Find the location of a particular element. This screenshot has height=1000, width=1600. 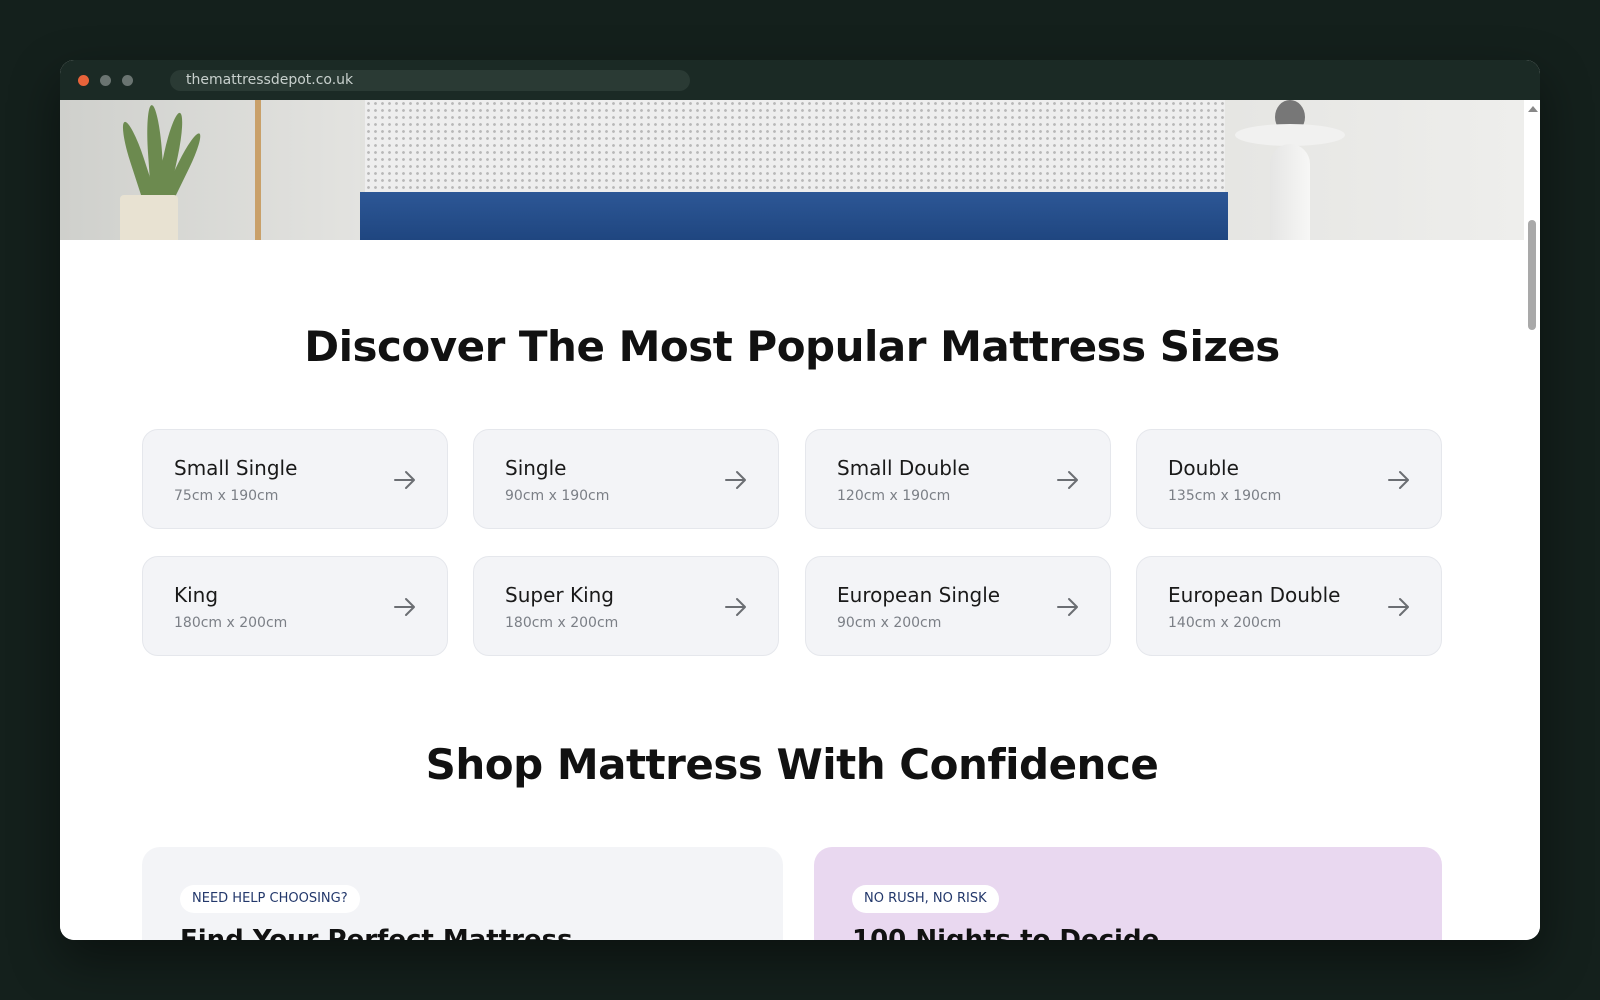

size-card-name: Single is located at coordinates (536, 468).